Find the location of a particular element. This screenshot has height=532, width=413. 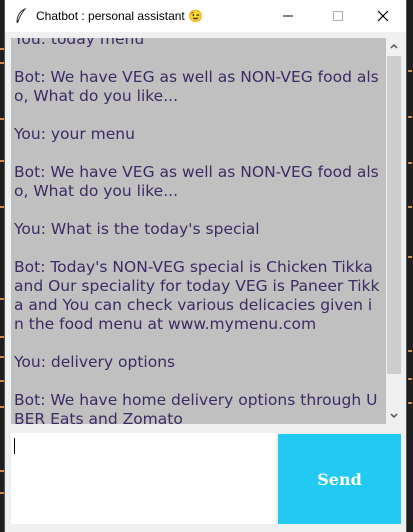

scroll-down-button is located at coordinates (394, 416).